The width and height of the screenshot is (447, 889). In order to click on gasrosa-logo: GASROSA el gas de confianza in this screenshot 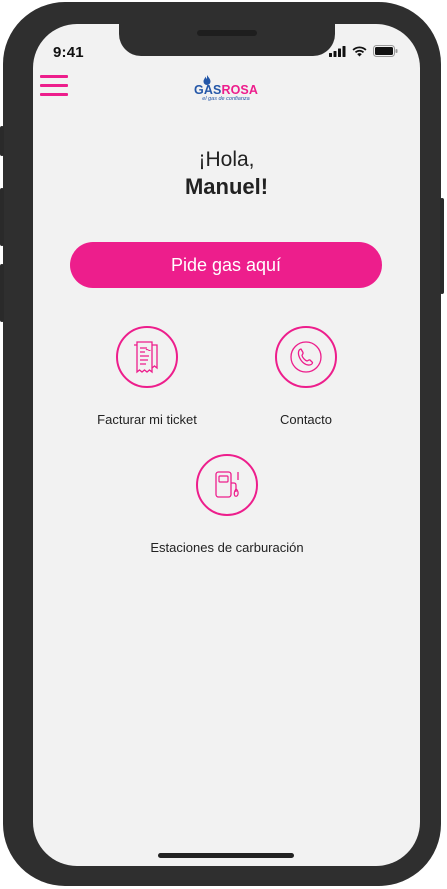, I will do `click(226, 90)`.